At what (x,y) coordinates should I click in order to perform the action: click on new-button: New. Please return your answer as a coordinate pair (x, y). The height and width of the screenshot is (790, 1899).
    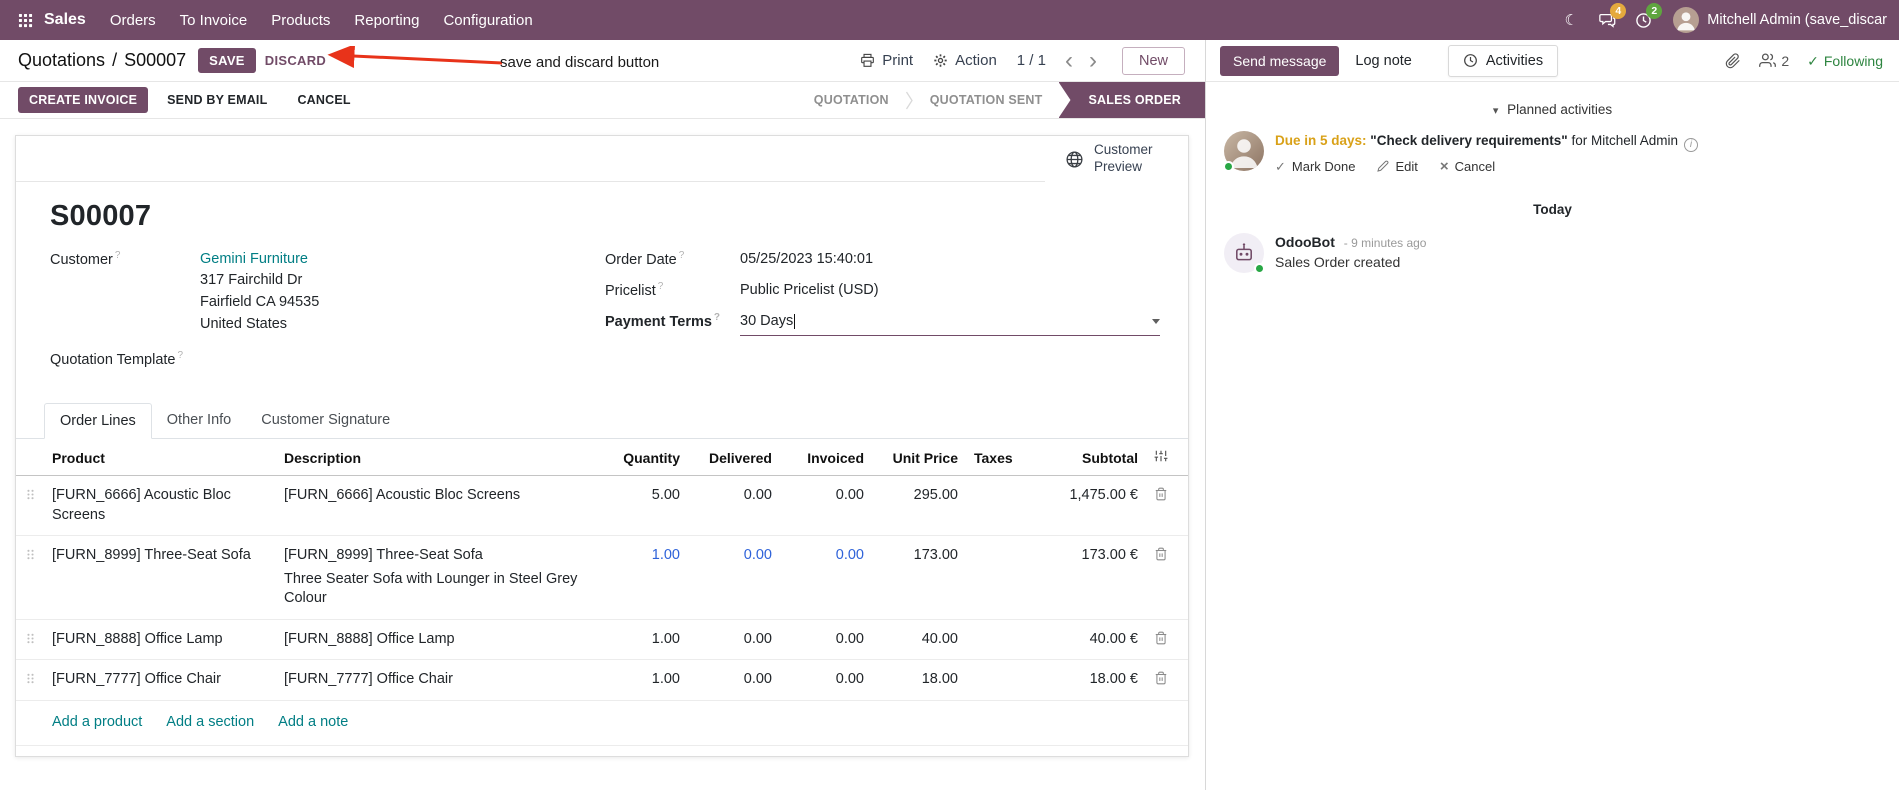
    Looking at the image, I should click on (1153, 60).